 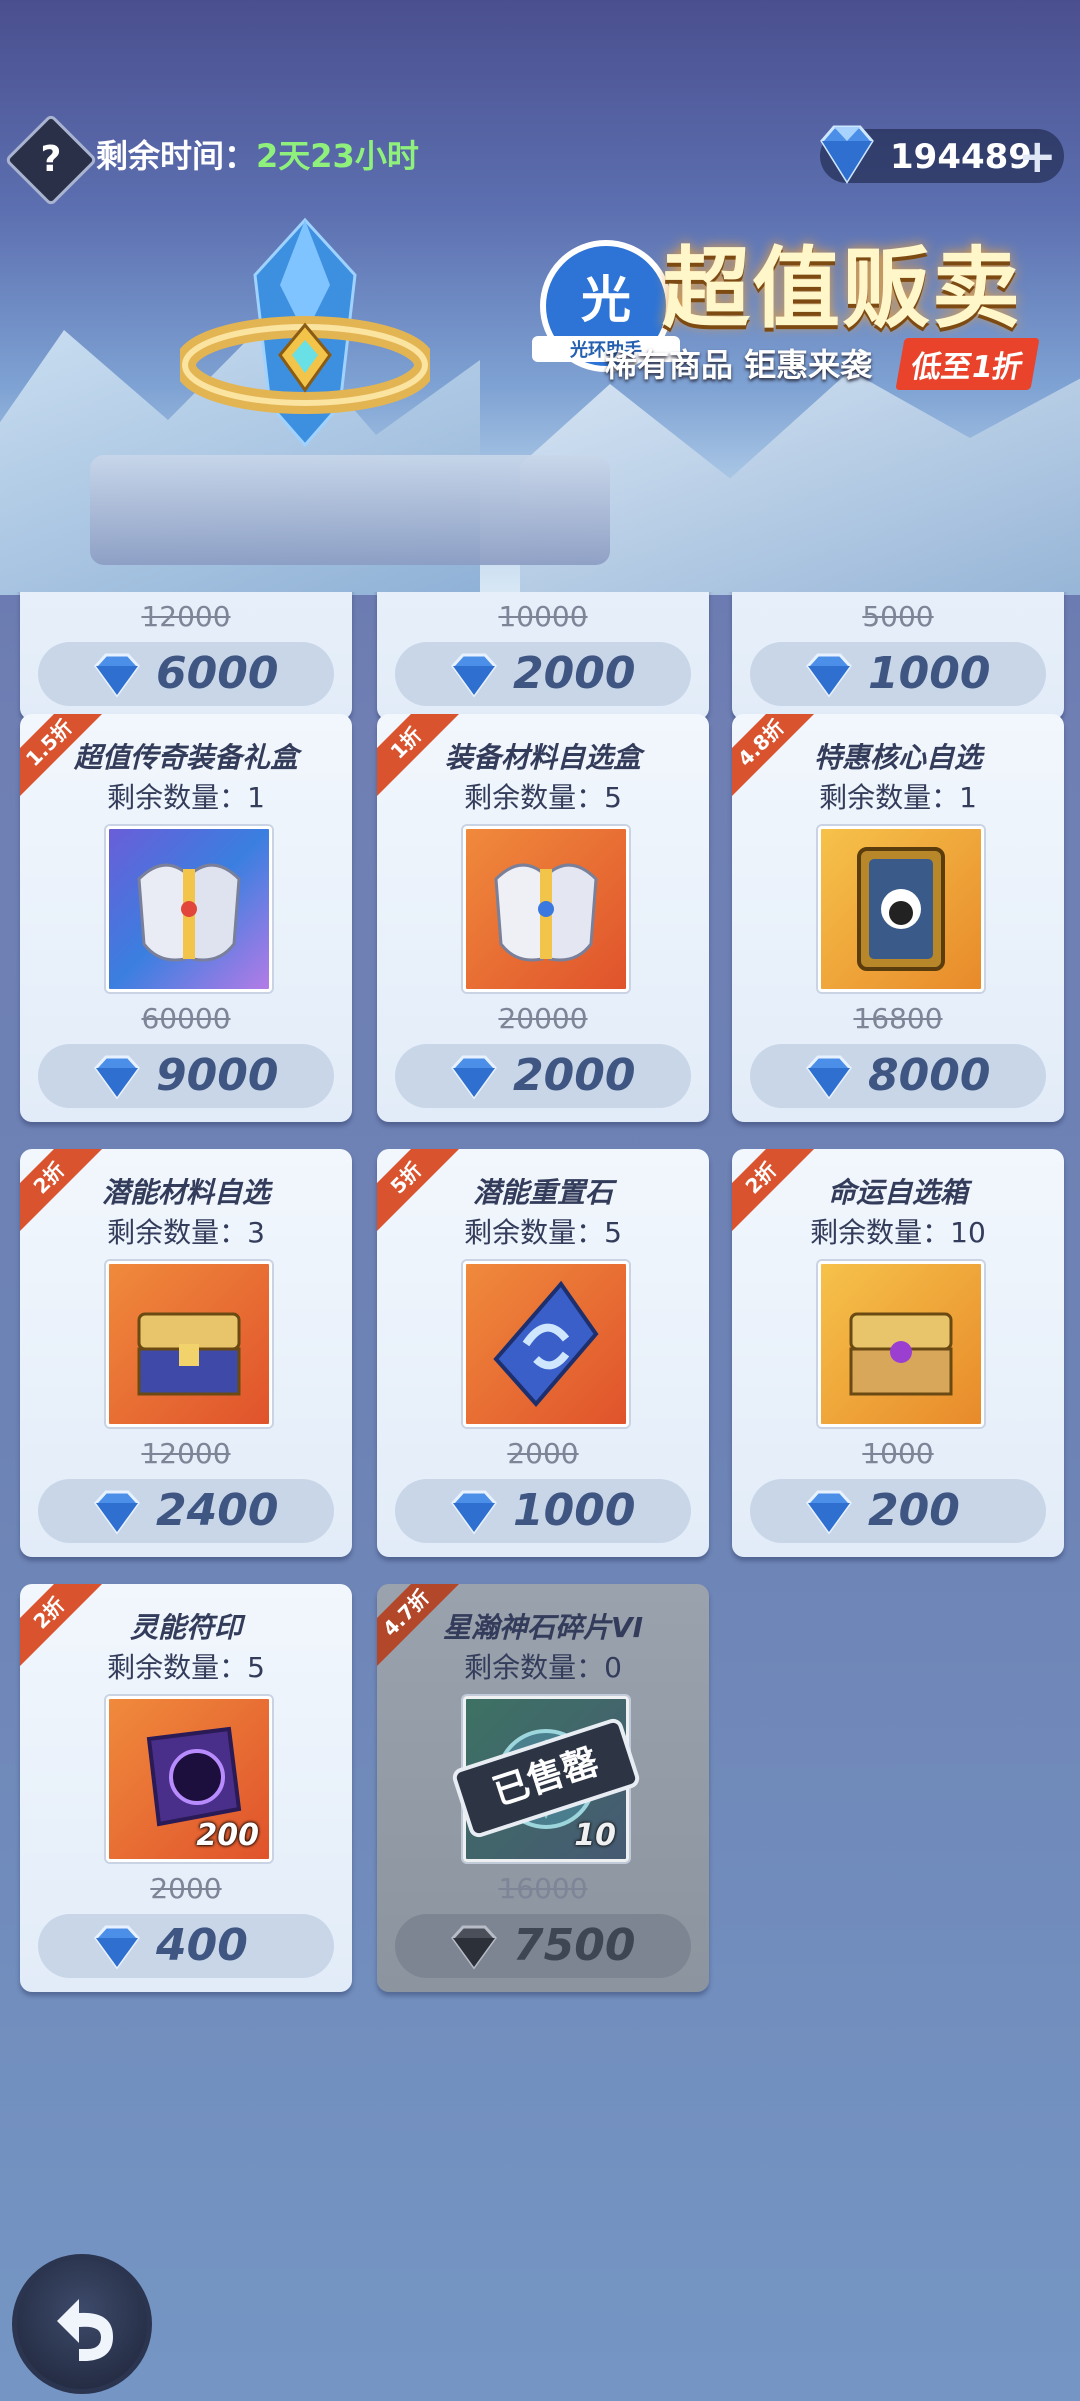 I want to click on remaining-quantity: 剩余数量：0, so click(x=543, y=1667).